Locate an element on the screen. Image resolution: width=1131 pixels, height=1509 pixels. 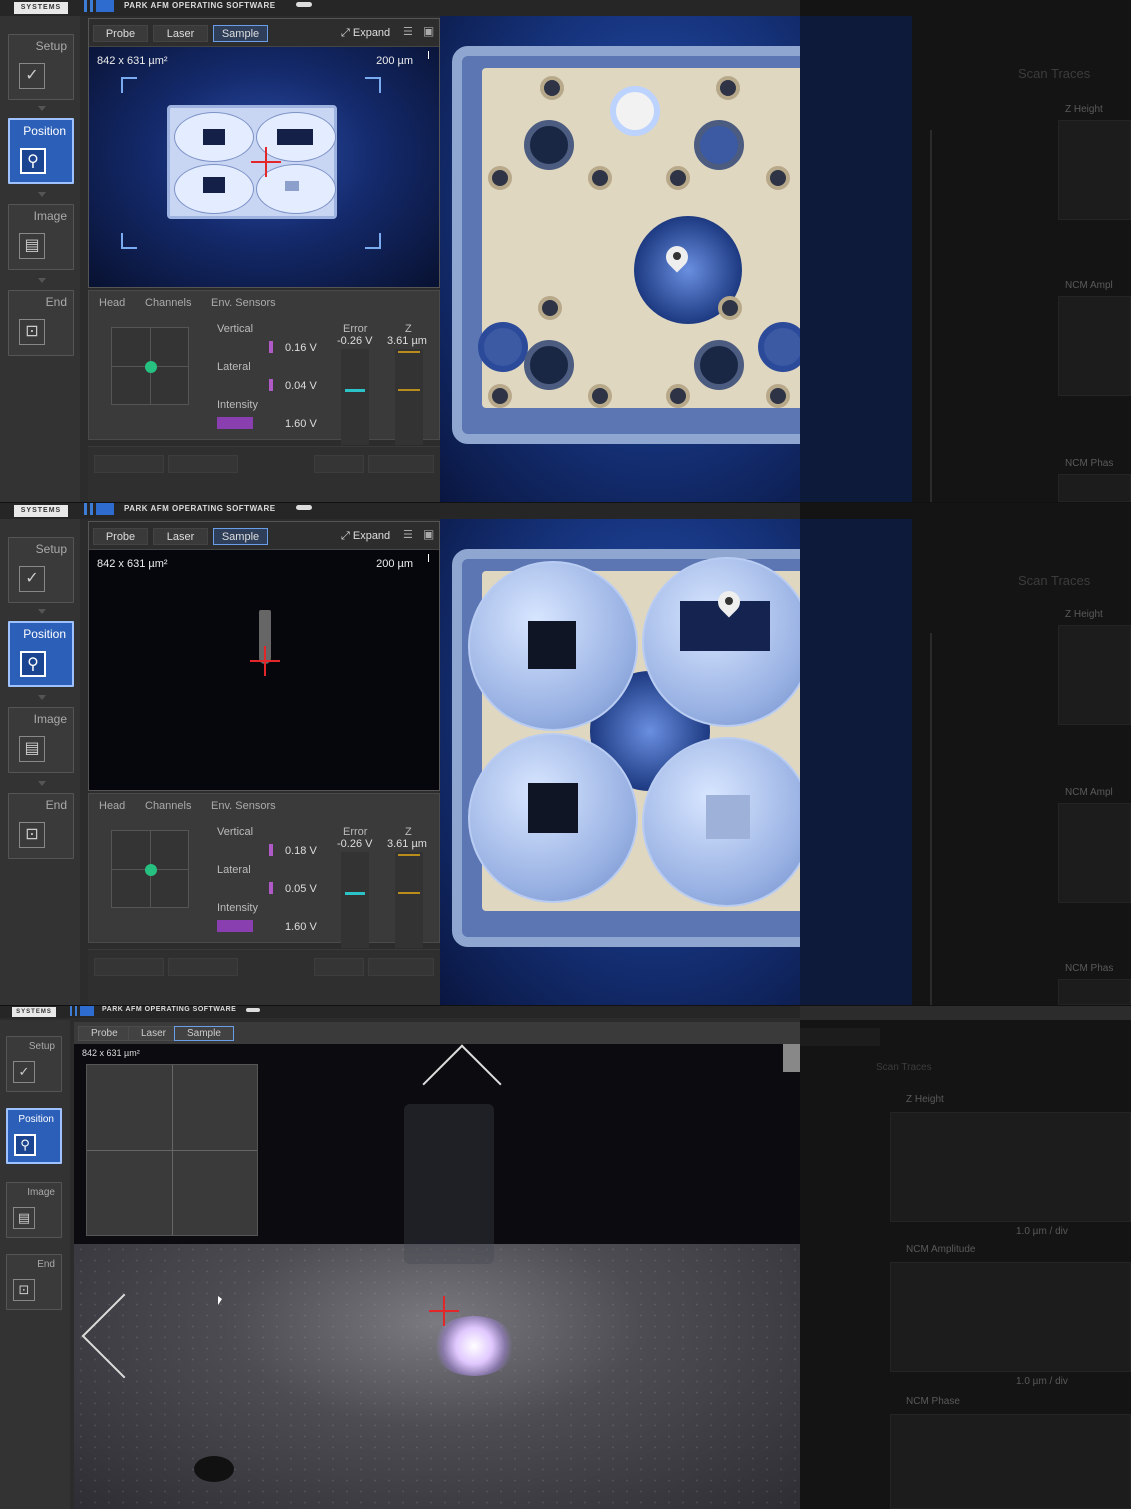
scroll-handle is located at coordinates (791, 1058).